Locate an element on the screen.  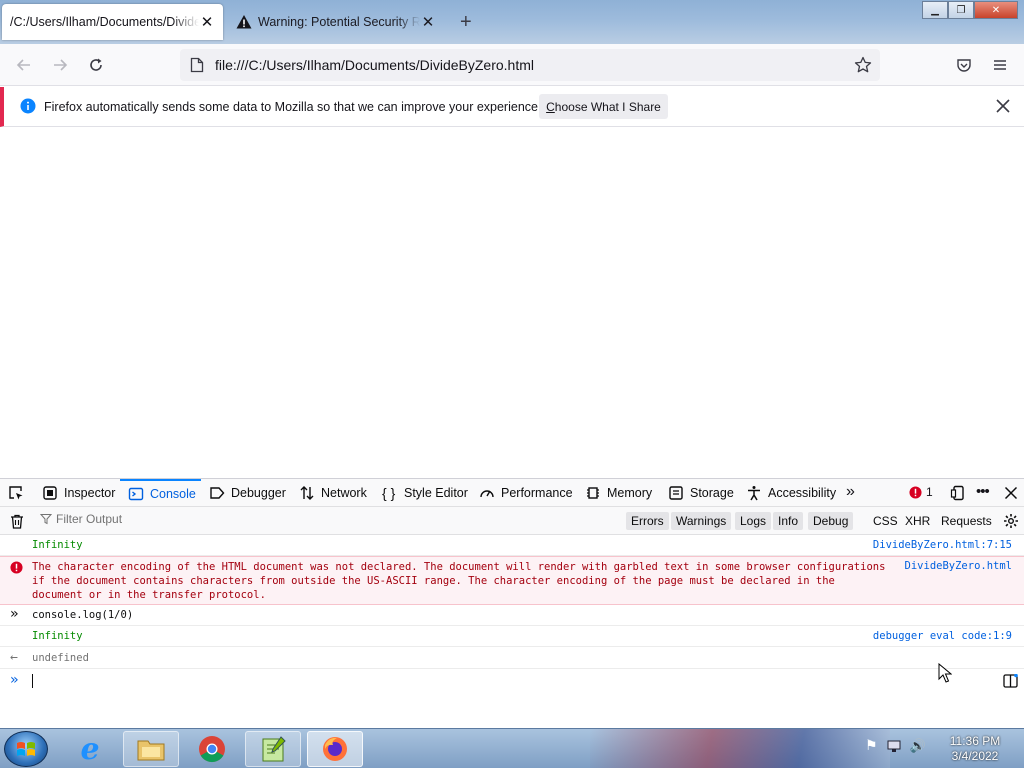
chrome-taskbar-button is located at coordinates (212, 749).